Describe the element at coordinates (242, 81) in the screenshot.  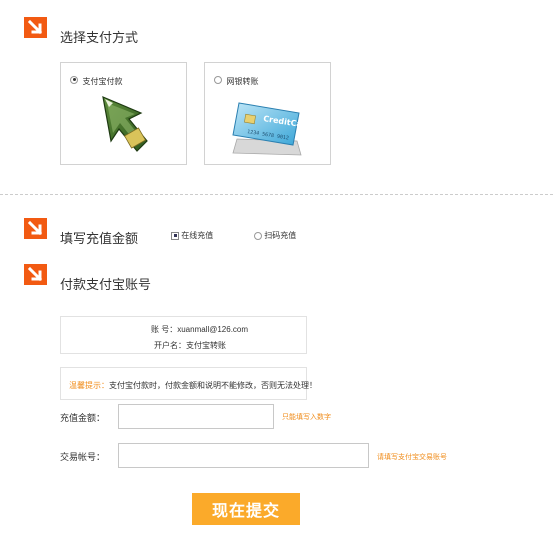
I see `payment-method-label-bank: 网银转账` at that location.